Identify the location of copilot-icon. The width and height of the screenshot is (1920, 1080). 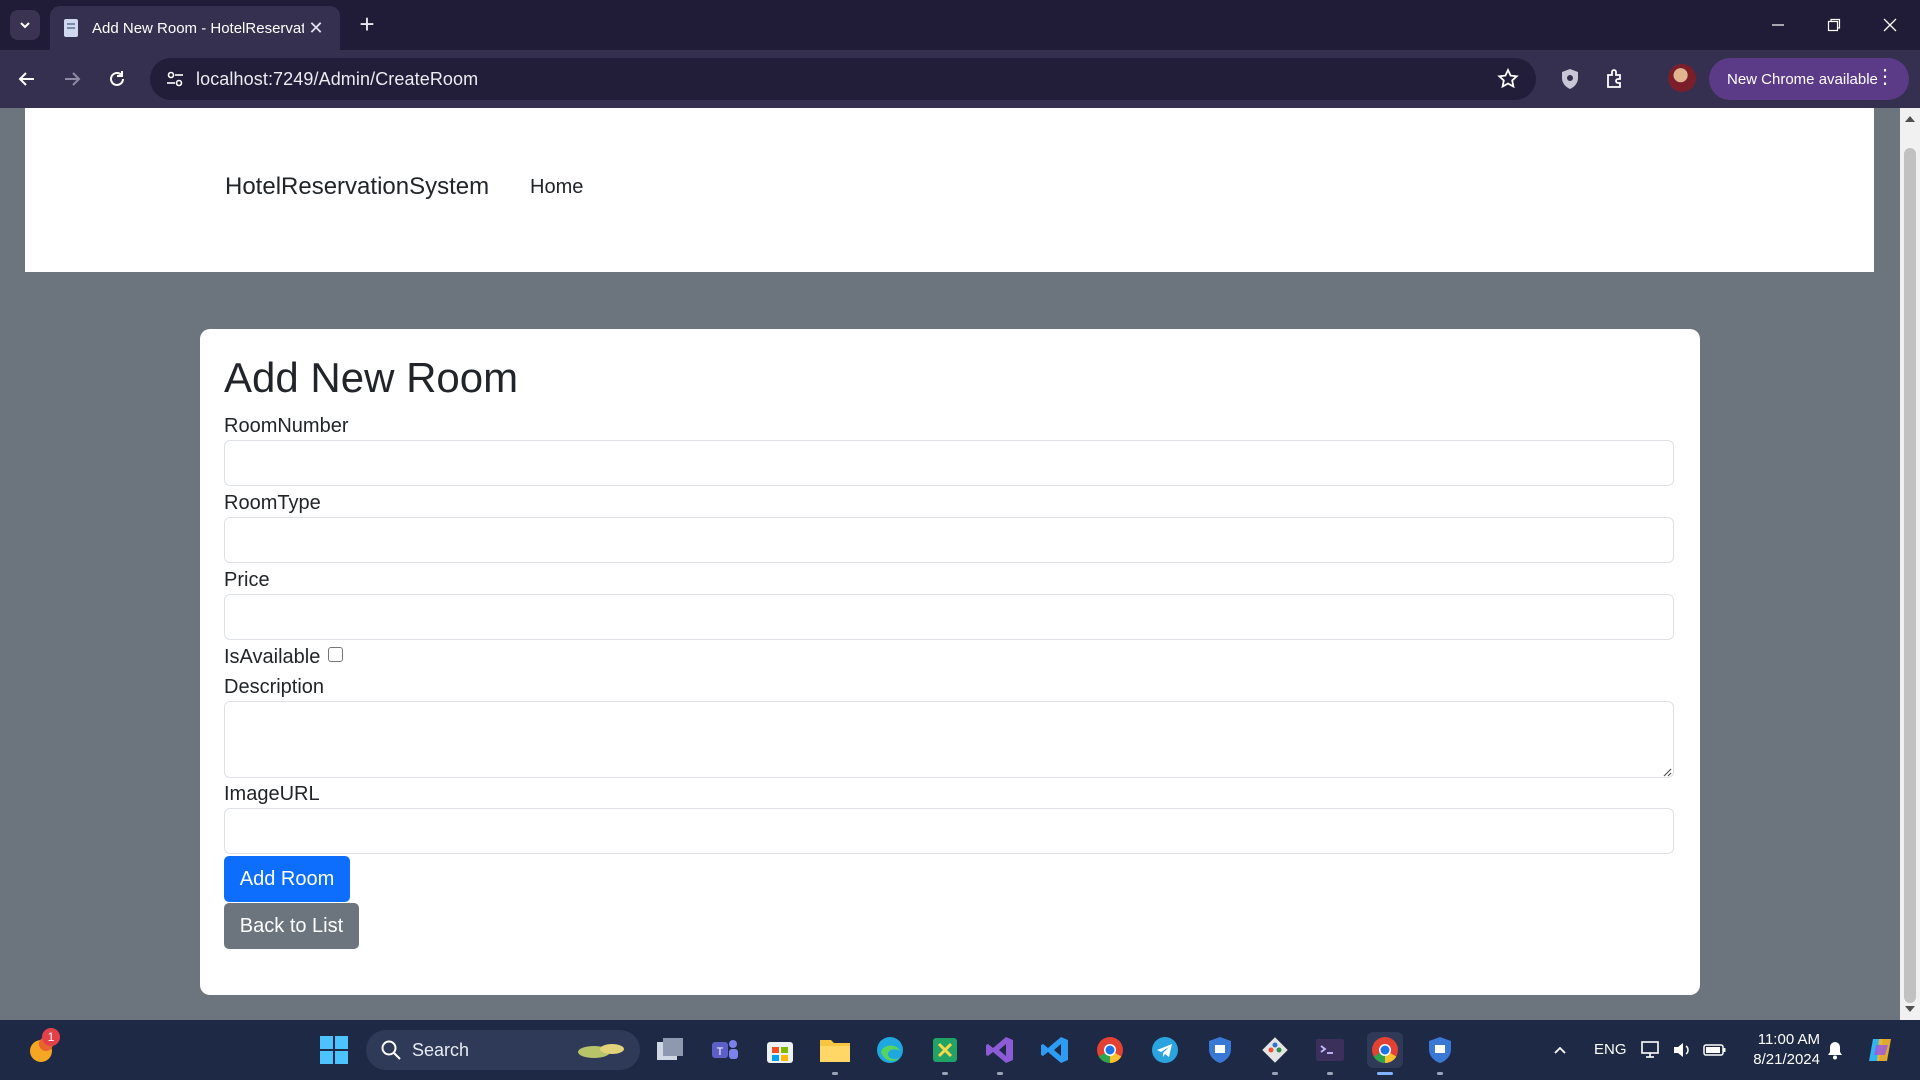
(1880, 1050).